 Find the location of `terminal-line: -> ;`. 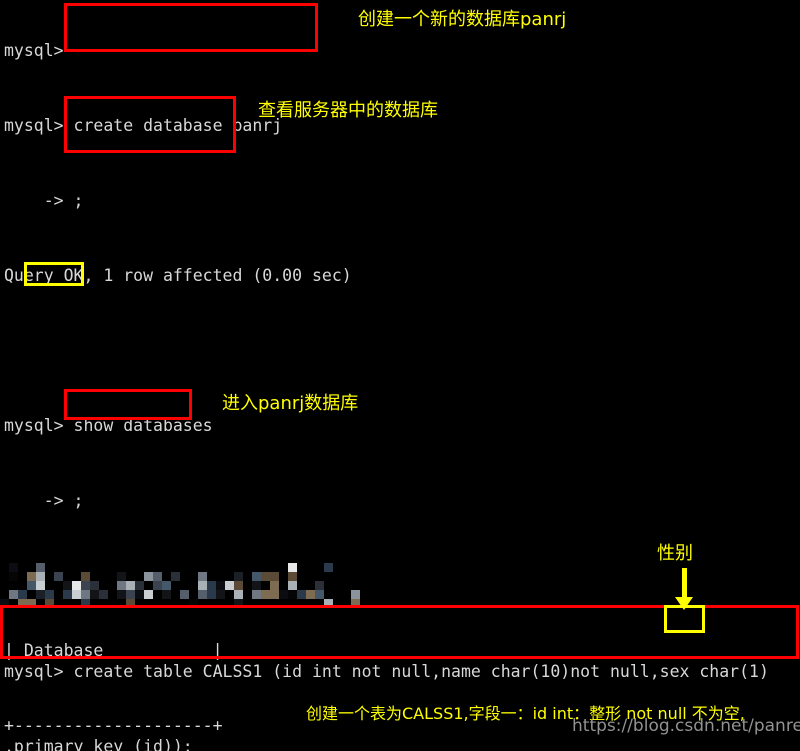

terminal-line: -> ; is located at coordinates (44, 200).